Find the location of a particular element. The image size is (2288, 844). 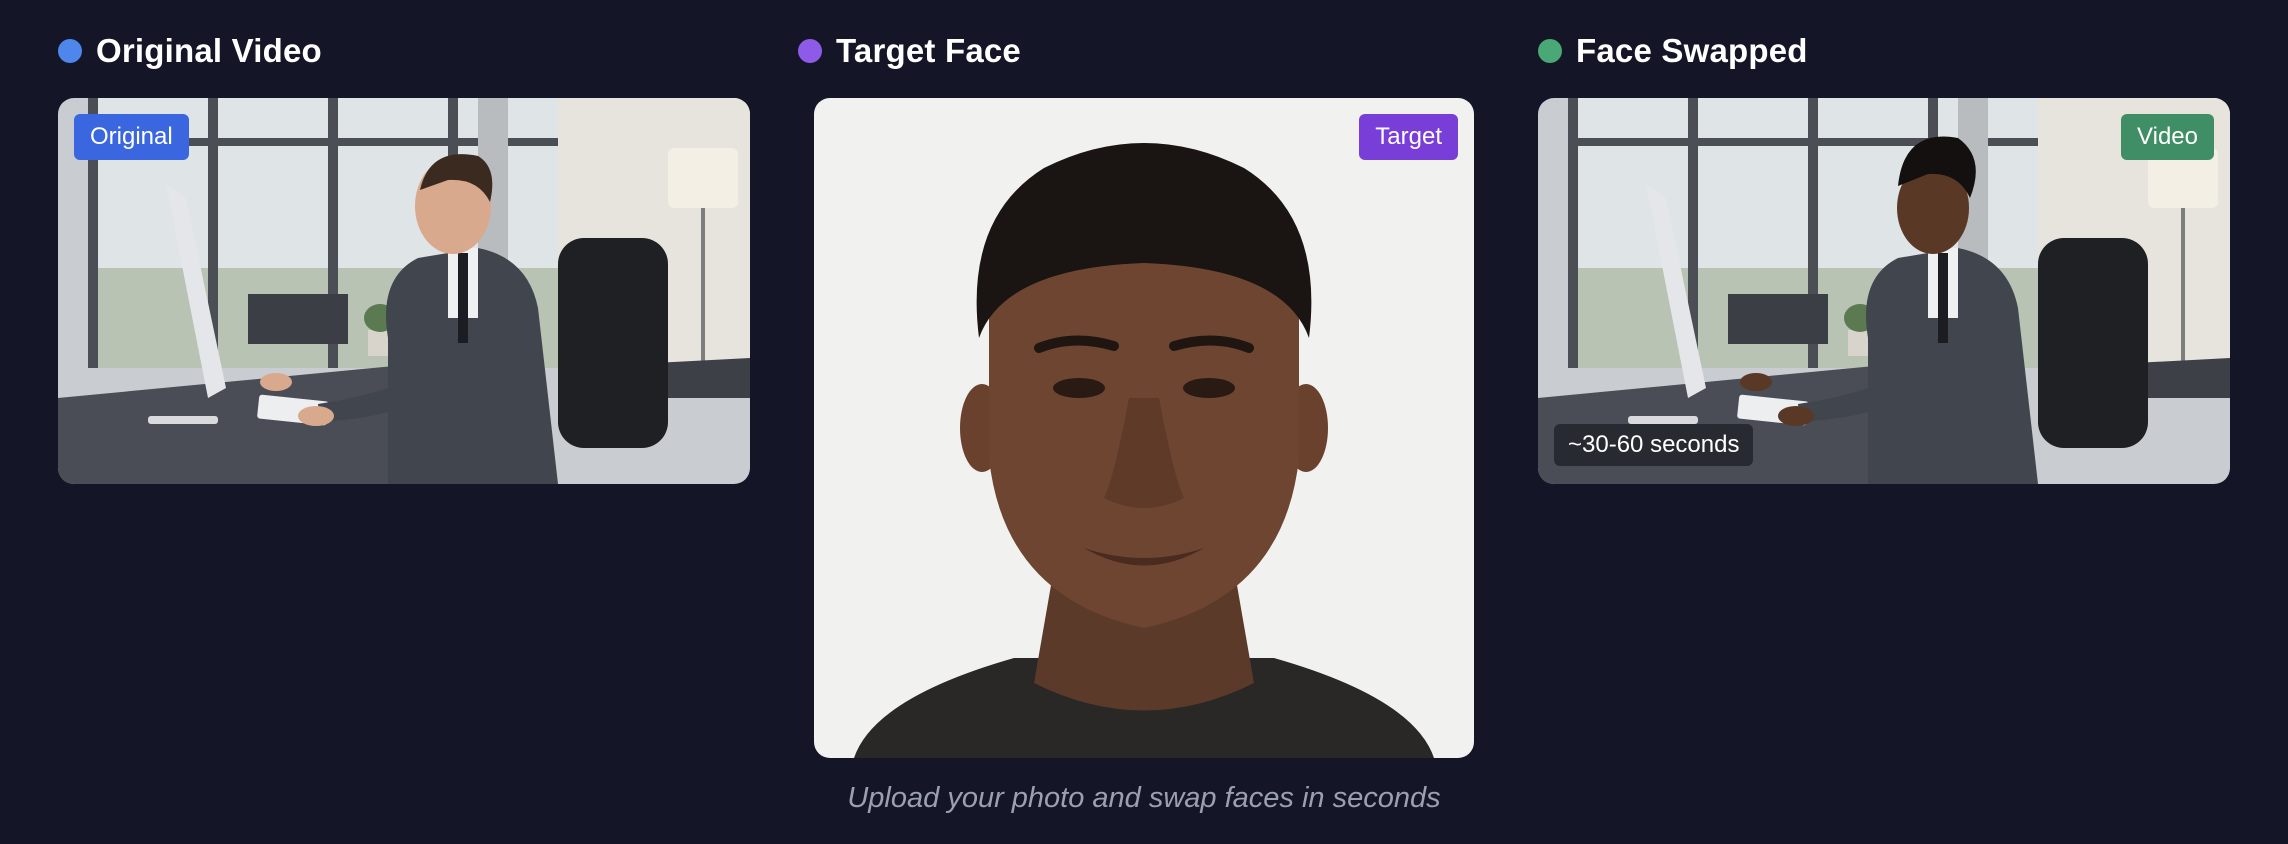

target-face-header: Target Face is located at coordinates (909, 51).